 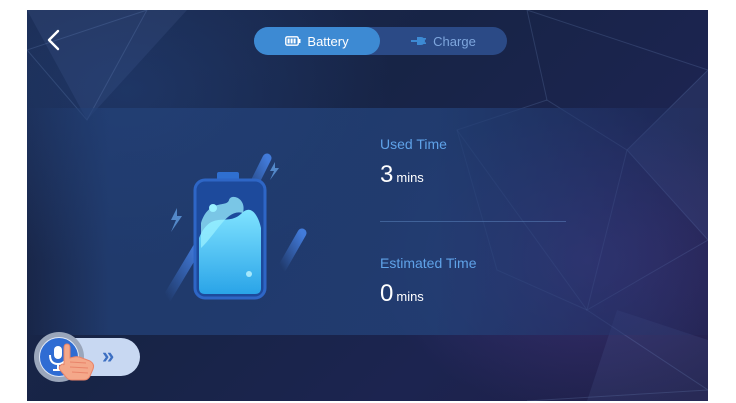 I want to click on voice-button, so click(x=64, y=357).